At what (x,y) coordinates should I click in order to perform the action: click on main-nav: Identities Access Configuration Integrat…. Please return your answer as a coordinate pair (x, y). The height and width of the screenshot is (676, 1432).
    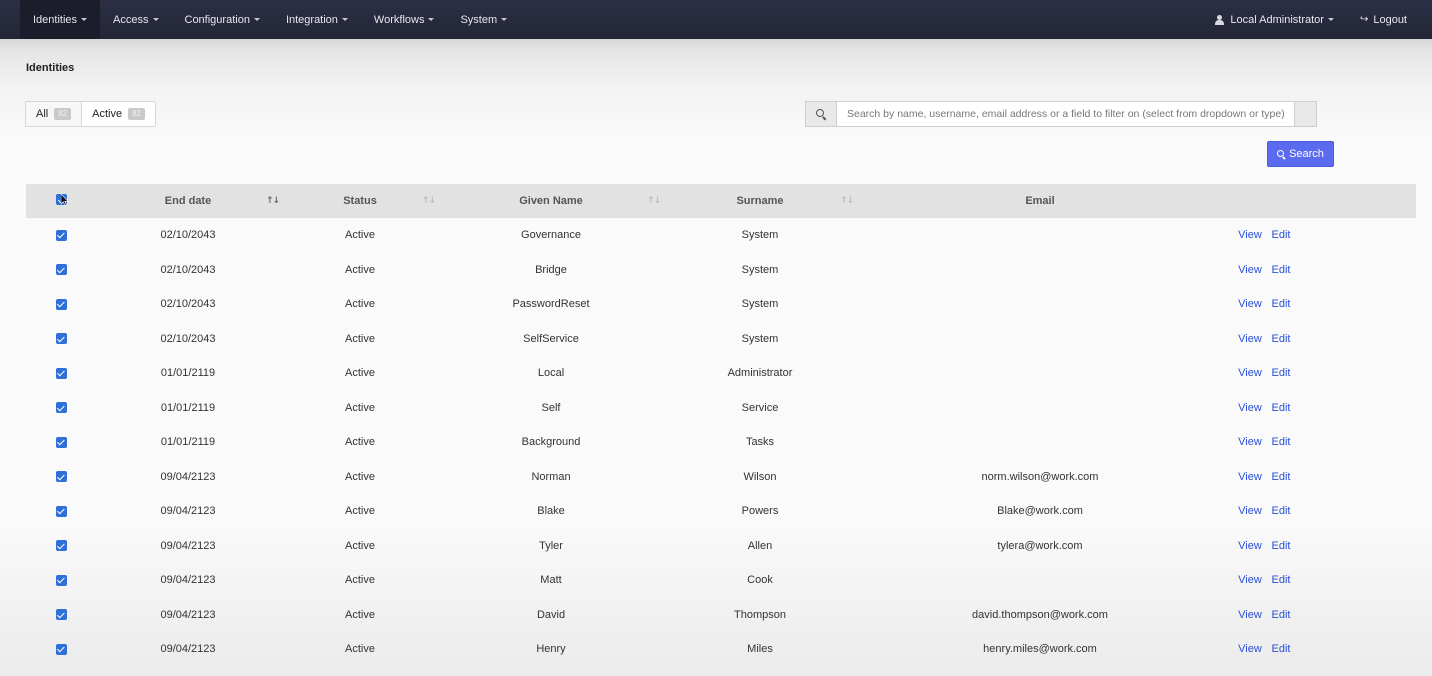
    Looking at the image, I should click on (270, 19).